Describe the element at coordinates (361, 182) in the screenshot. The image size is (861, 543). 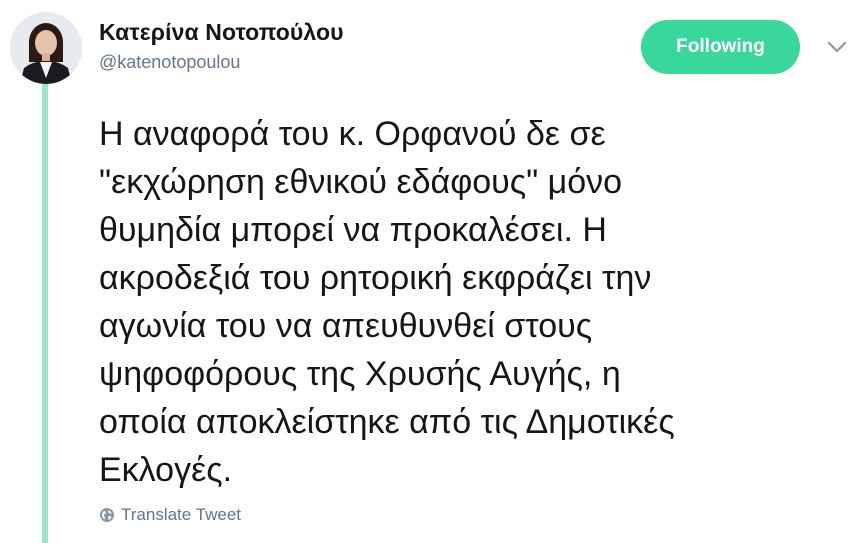
I see `tweet-text-line: "εκχώρηση εθνικού εδάφους" μόνο` at that location.